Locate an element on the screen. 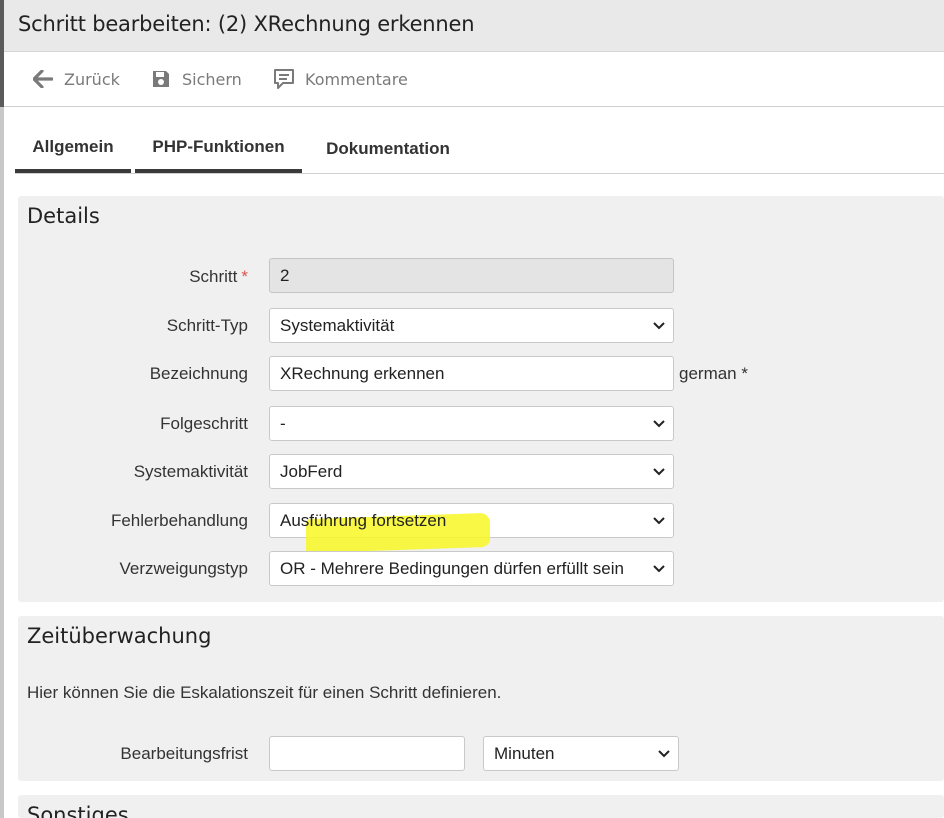  floppy-disk-icon is located at coordinates (161, 79).